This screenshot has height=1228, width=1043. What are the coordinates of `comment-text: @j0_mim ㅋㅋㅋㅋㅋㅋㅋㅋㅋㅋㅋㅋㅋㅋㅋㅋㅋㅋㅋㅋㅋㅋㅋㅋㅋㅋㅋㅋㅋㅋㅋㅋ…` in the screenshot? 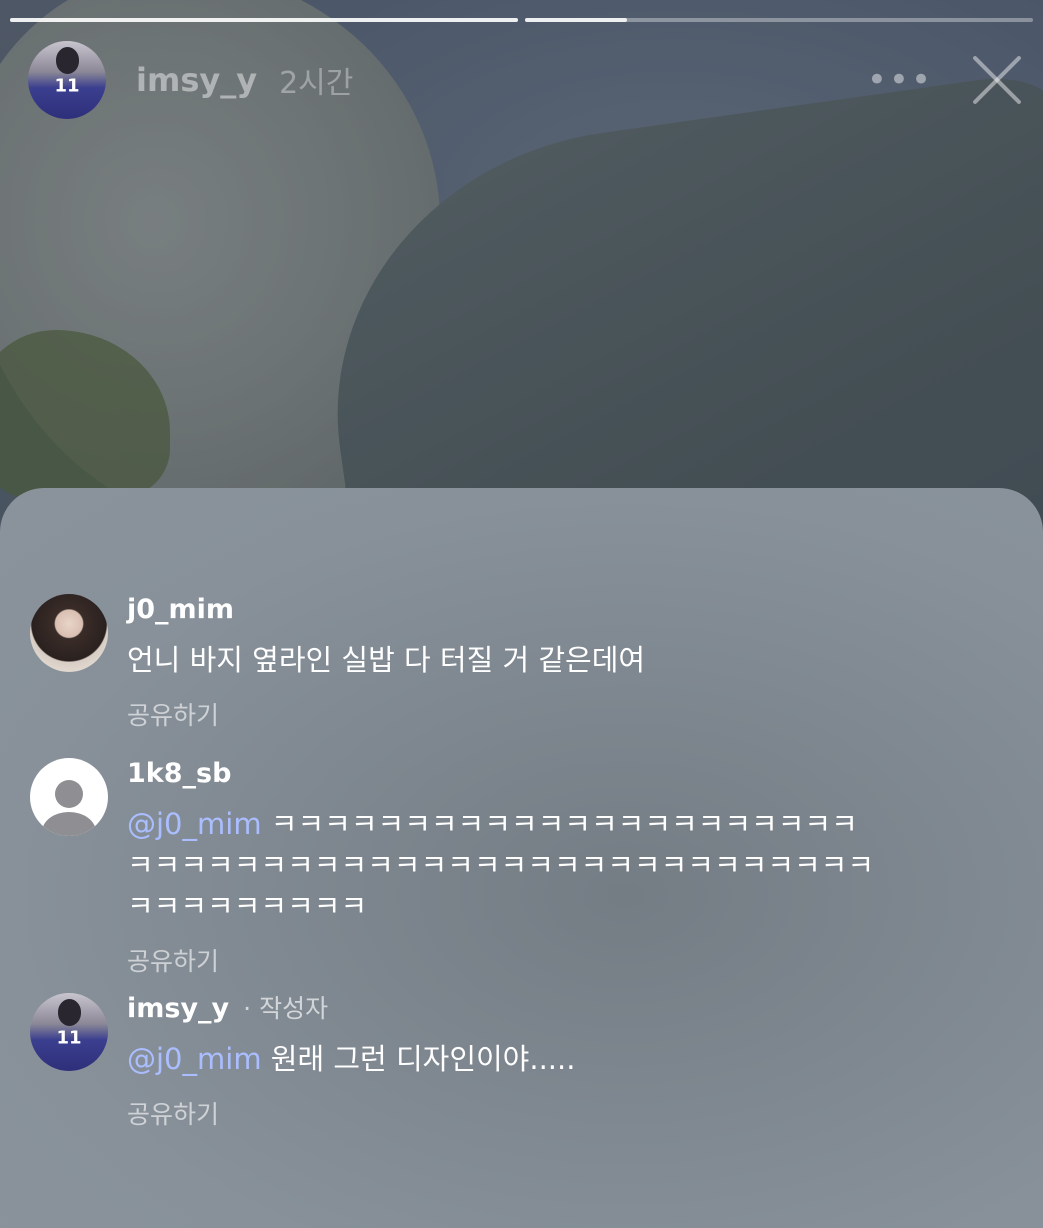 It's located at (505, 865).